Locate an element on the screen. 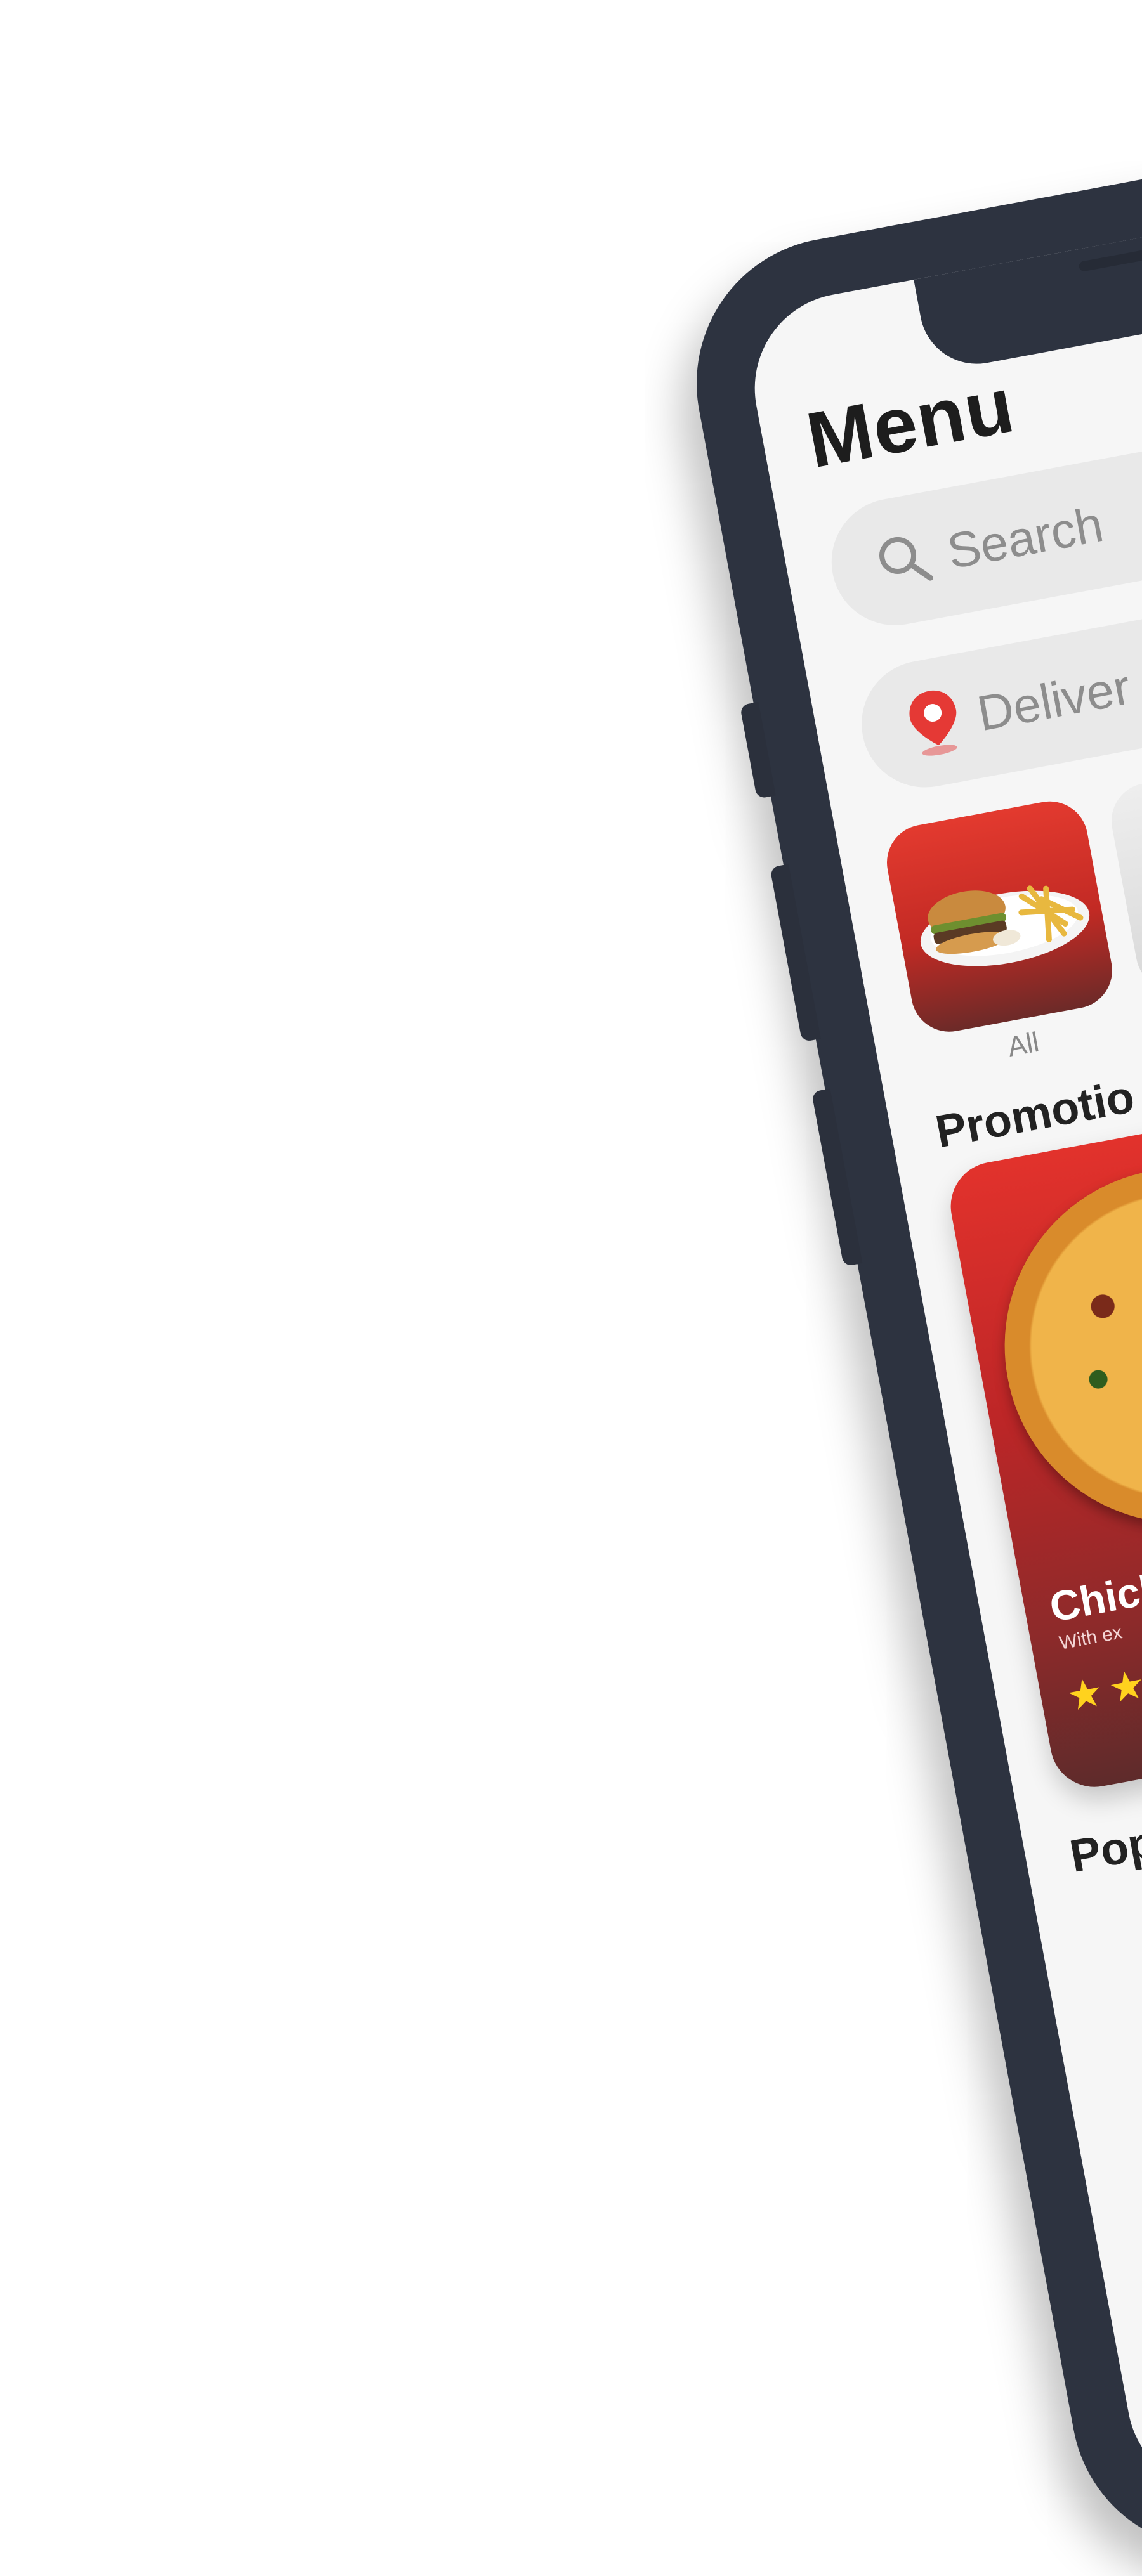 The width and height of the screenshot is (1142, 2576). promotion-card: Chick With ex ★ ★ is located at coordinates (1042, 1425).